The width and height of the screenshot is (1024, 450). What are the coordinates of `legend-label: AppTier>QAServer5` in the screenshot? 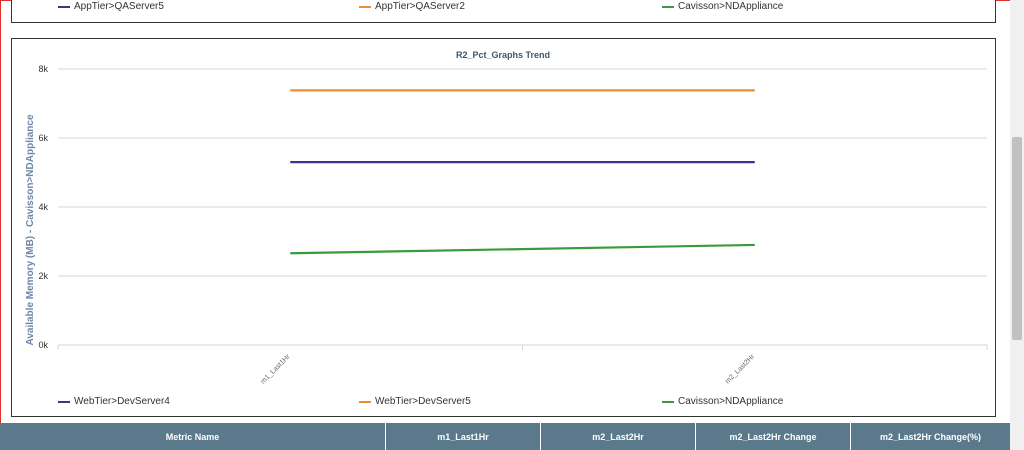 It's located at (119, 6).